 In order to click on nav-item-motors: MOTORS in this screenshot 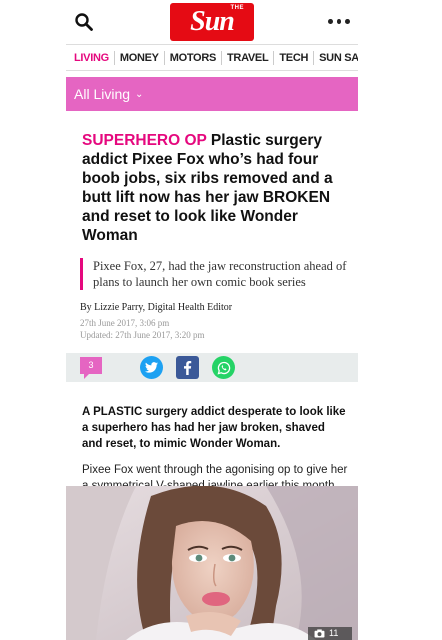, I will do `click(192, 57)`.